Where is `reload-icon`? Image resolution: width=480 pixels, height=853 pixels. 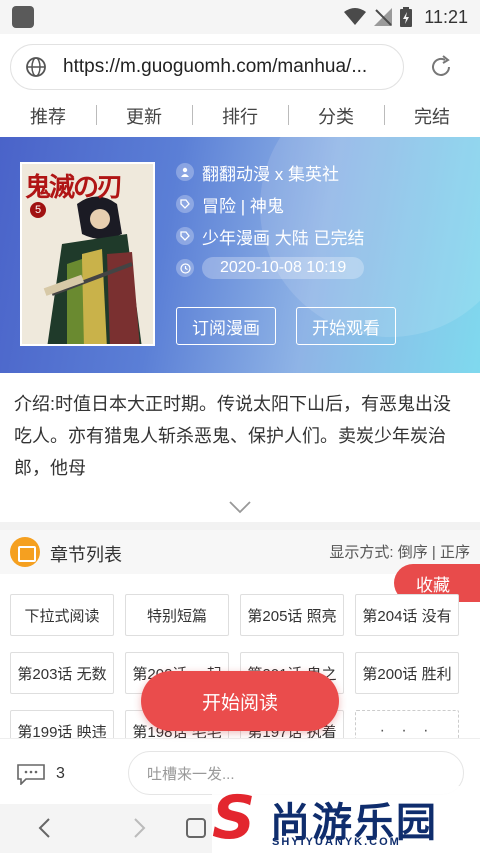
reload-icon is located at coordinates (441, 67).